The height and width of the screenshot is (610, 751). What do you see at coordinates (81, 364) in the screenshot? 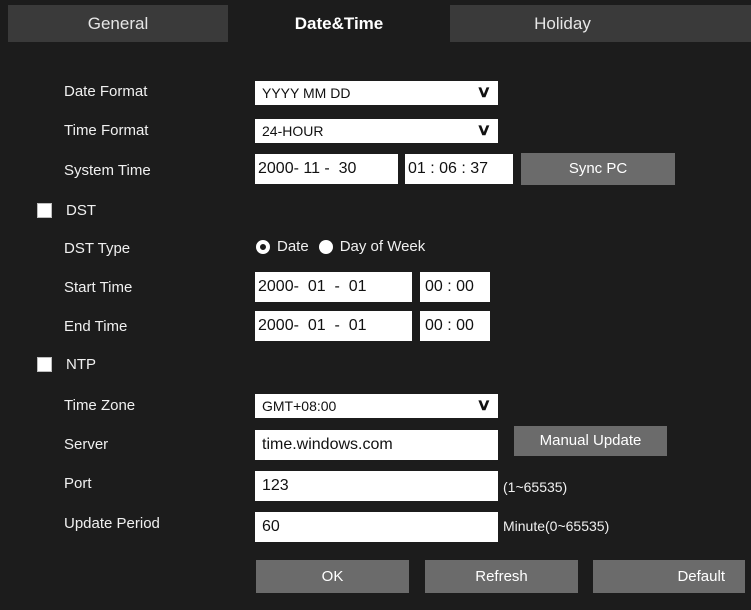
I see `ntp-label: NTP` at bounding box center [81, 364].